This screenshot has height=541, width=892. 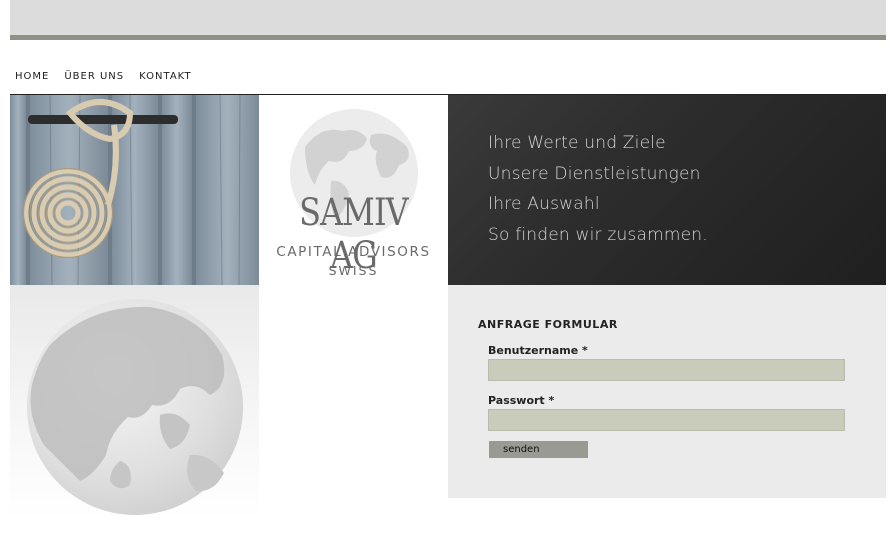 What do you see at coordinates (448, 37) in the screenshot?
I see `top-divider` at bounding box center [448, 37].